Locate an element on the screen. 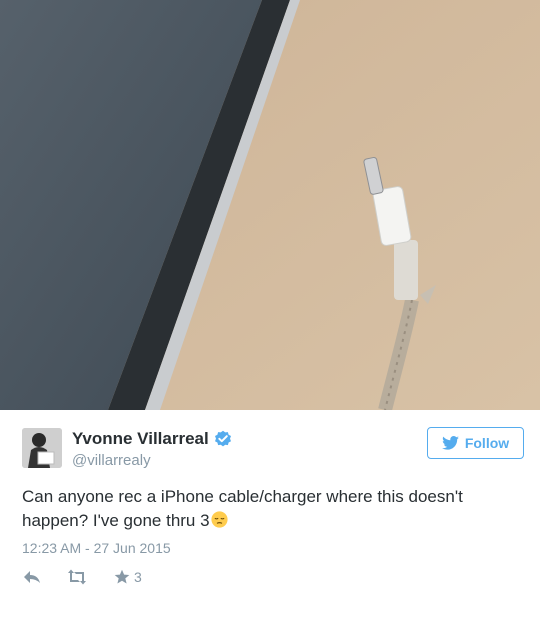  twitter-bird-icon is located at coordinates (450, 443).